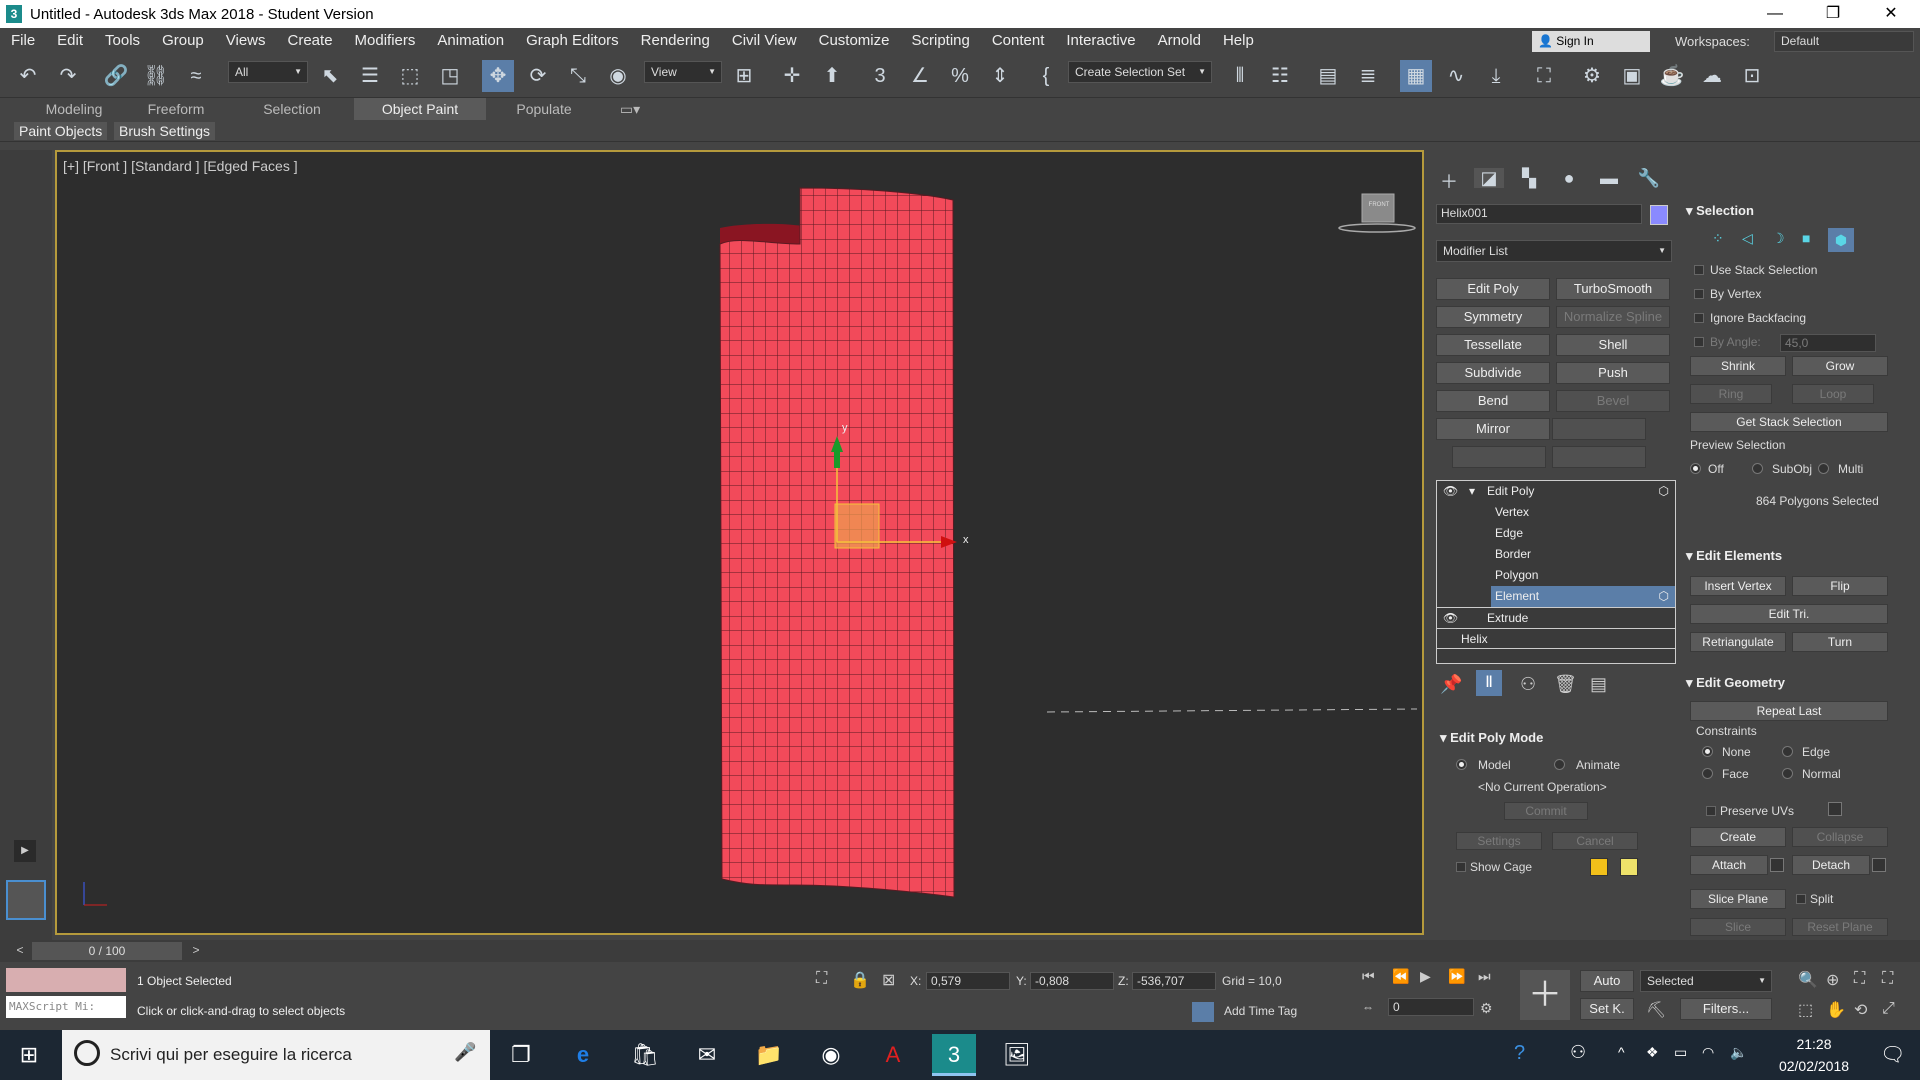  I want to click on viewcube, so click(1378, 208).